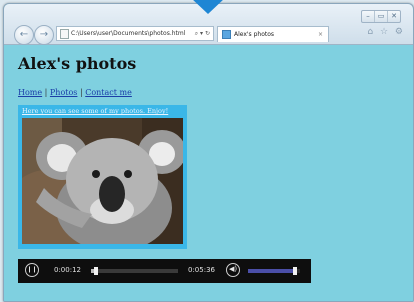 The height and width of the screenshot is (302, 414). I want to click on seek-bar, so click(134, 271).